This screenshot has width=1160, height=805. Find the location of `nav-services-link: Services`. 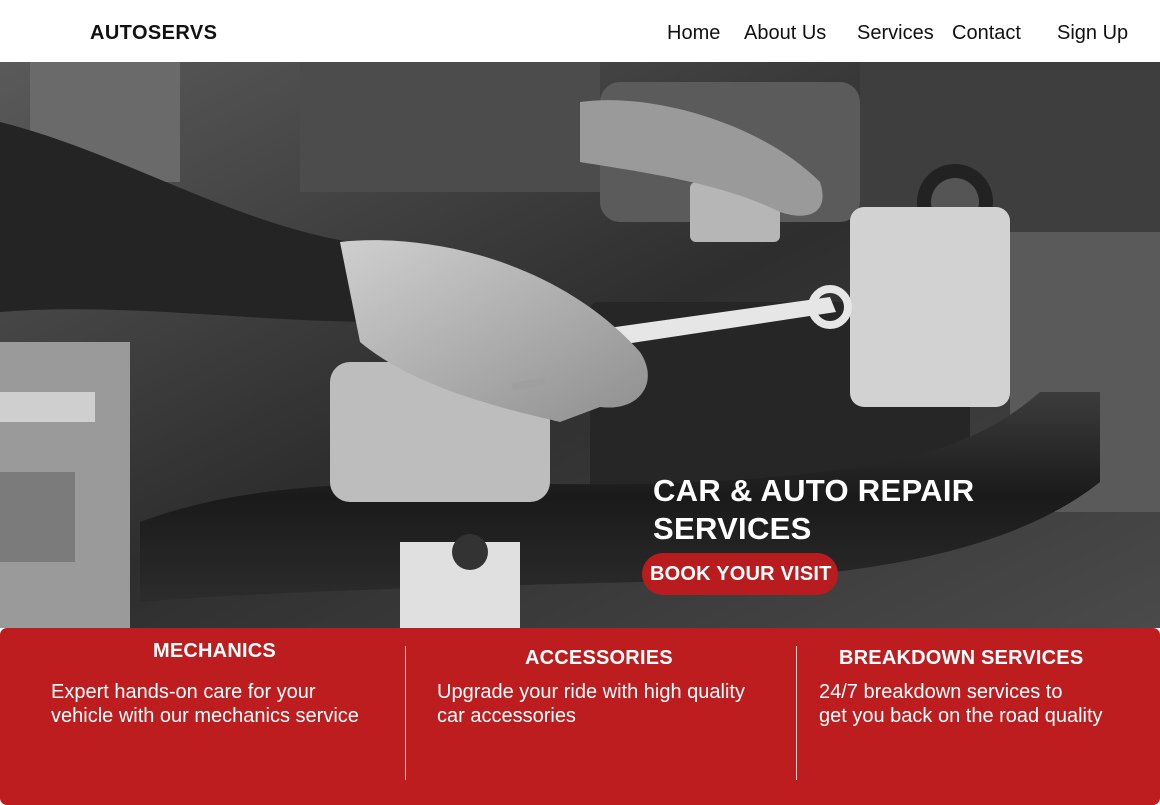

nav-services-link: Services is located at coordinates (895, 33).